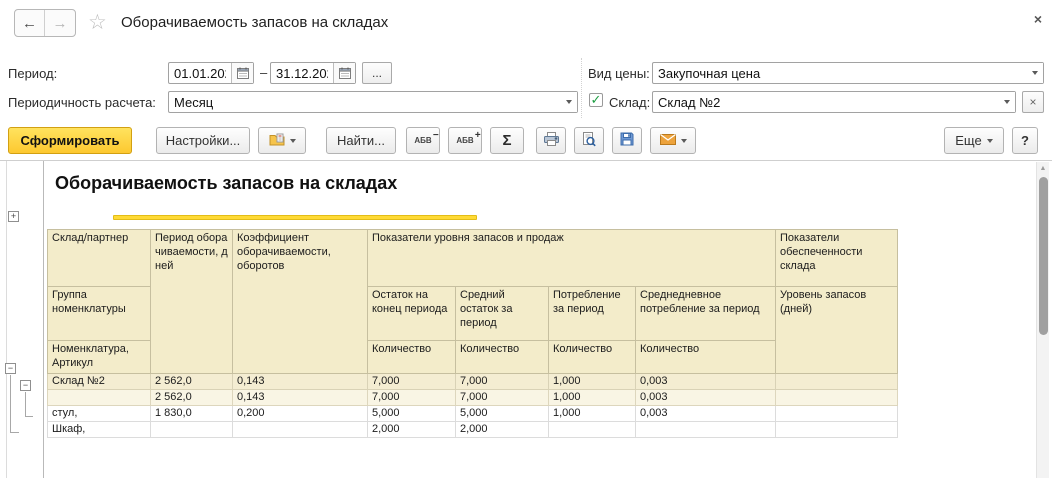  What do you see at coordinates (411, 313) in the screenshot?
I see `header-end-balance: Остаток на конец периода` at bounding box center [411, 313].